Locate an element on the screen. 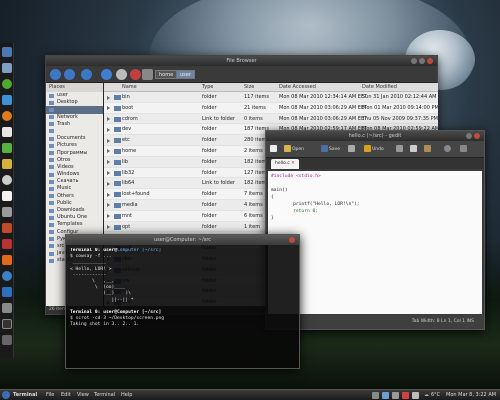 This screenshot has height=400, width=500. text-icon is located at coordinates (7, 196).